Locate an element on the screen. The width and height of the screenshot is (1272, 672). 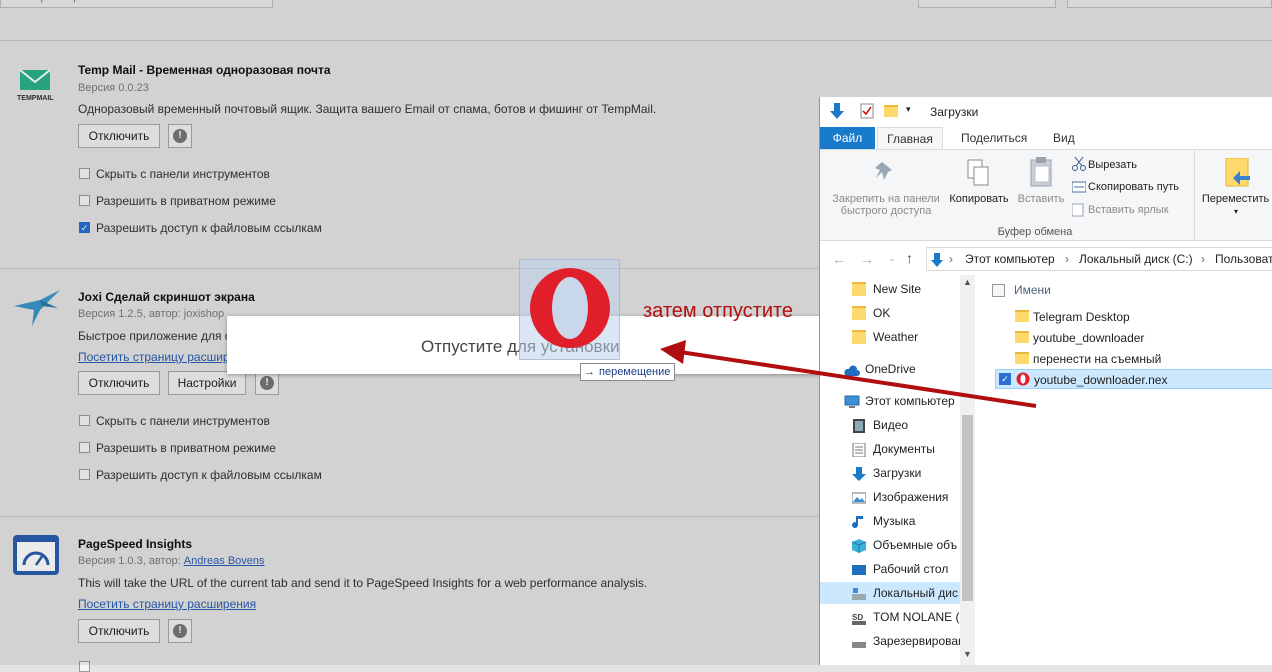
nav-item-this-pc: Этот компьютер is located at coordinates (890, 401).